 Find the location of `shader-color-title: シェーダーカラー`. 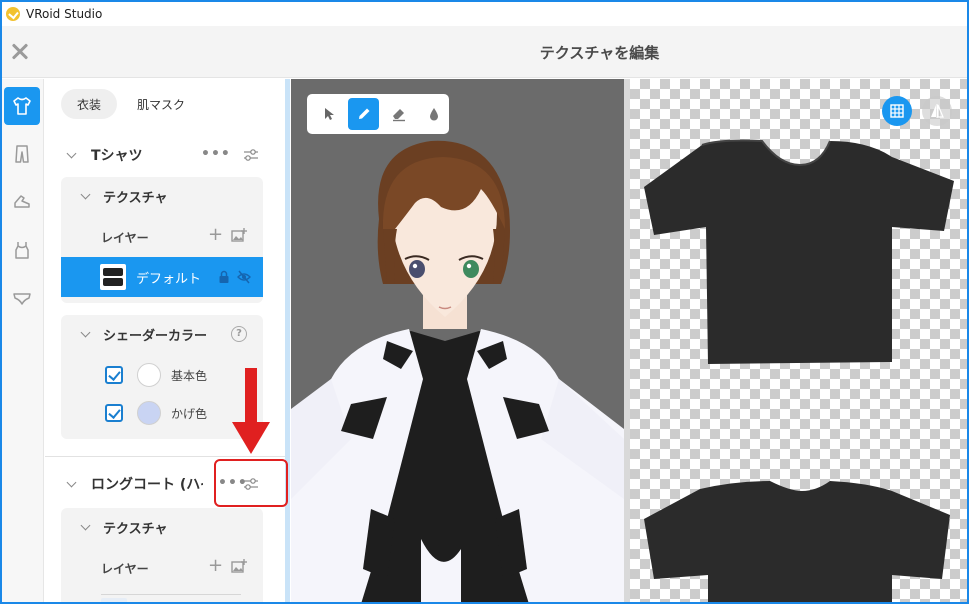

shader-color-title: シェーダーカラー is located at coordinates (155, 336).